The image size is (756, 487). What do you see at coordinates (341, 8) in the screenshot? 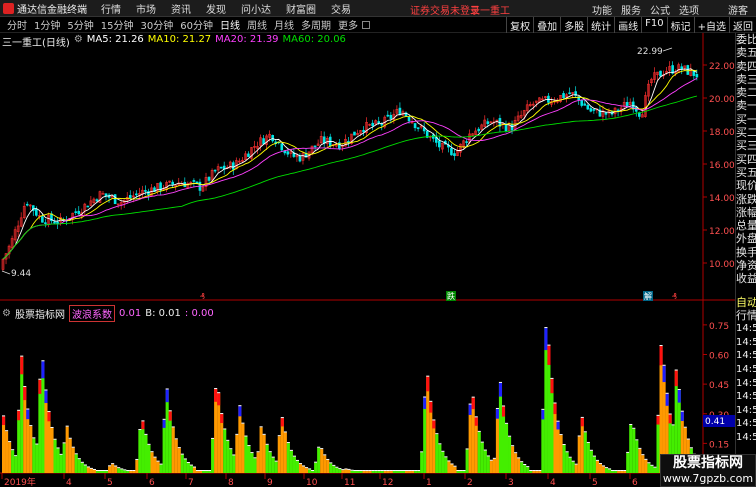
I see `menu-item-trade: 交易` at bounding box center [341, 8].